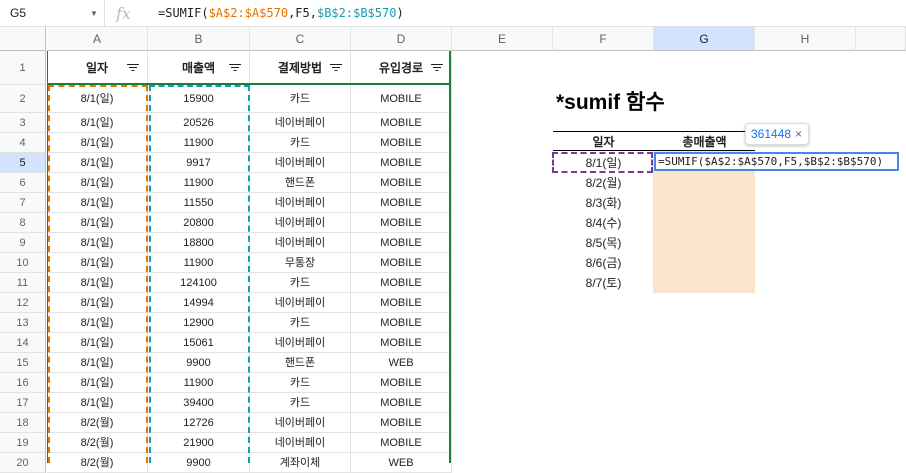 Image resolution: width=906 pixels, height=473 pixels. What do you see at coordinates (248, 13) in the screenshot?
I see `formula-range-a: $A$2:$A$570` at bounding box center [248, 13].